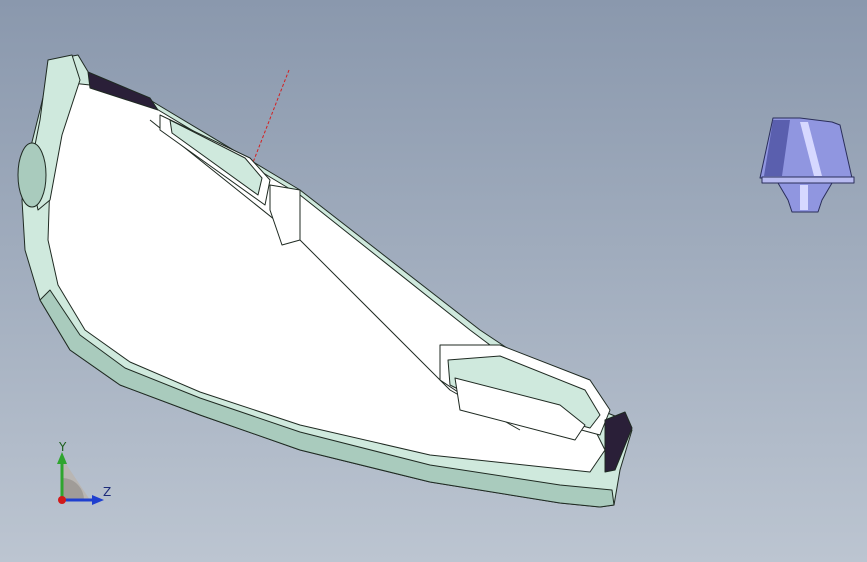  What do you see at coordinates (270, 117) in the screenshot?
I see `reference-axis-line` at bounding box center [270, 117].